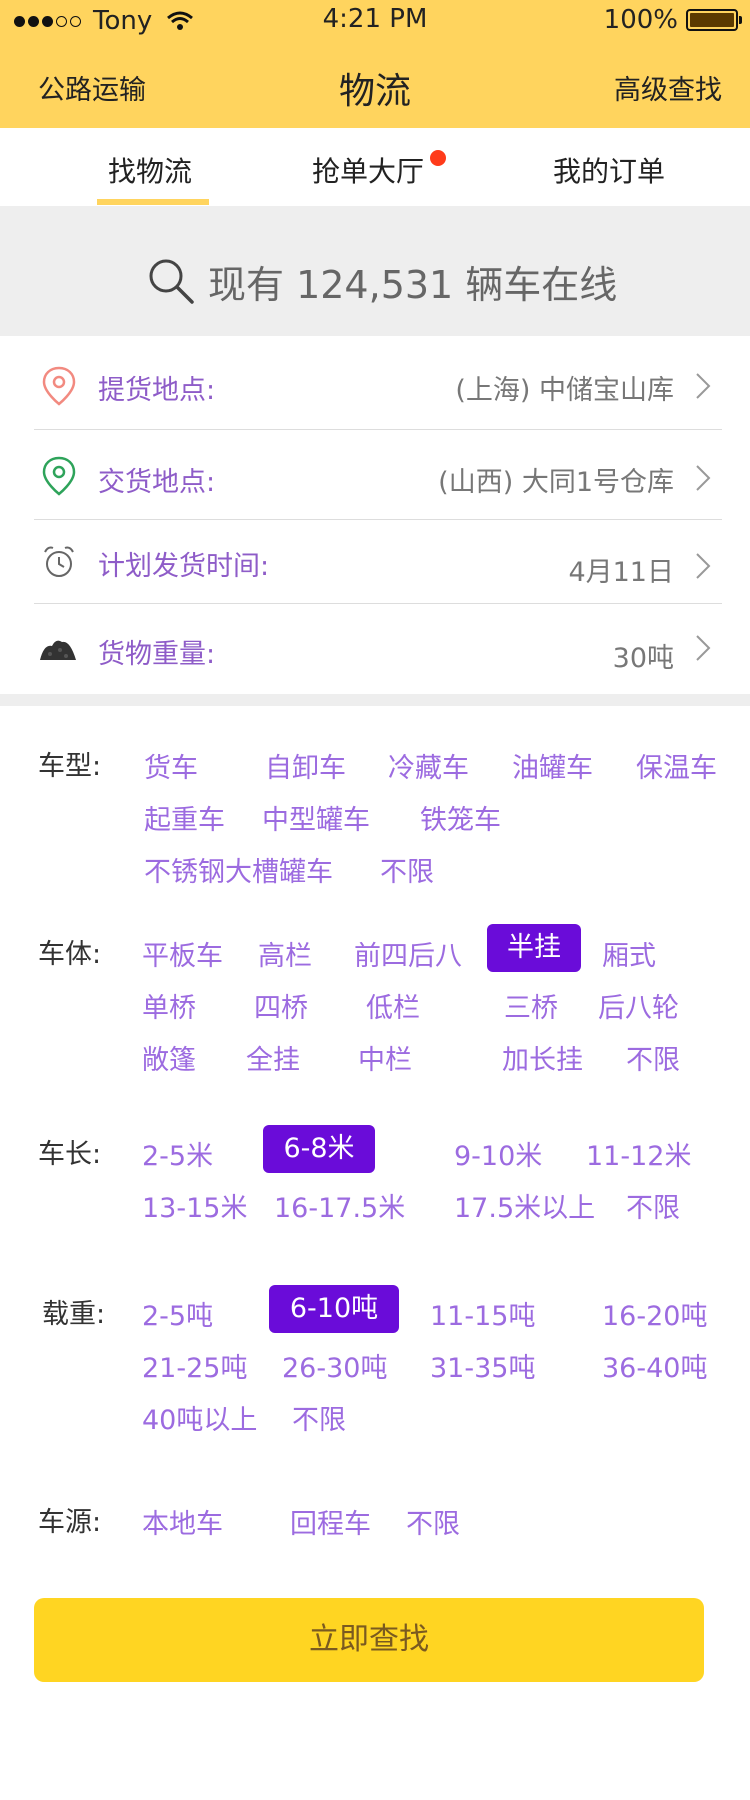  I want to click on load-capacity-label: 载重:, so click(74, 1314).